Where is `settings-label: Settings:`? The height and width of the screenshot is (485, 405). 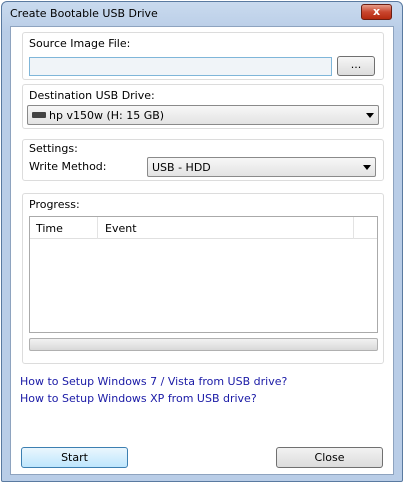 settings-label: Settings: is located at coordinates (53, 148).